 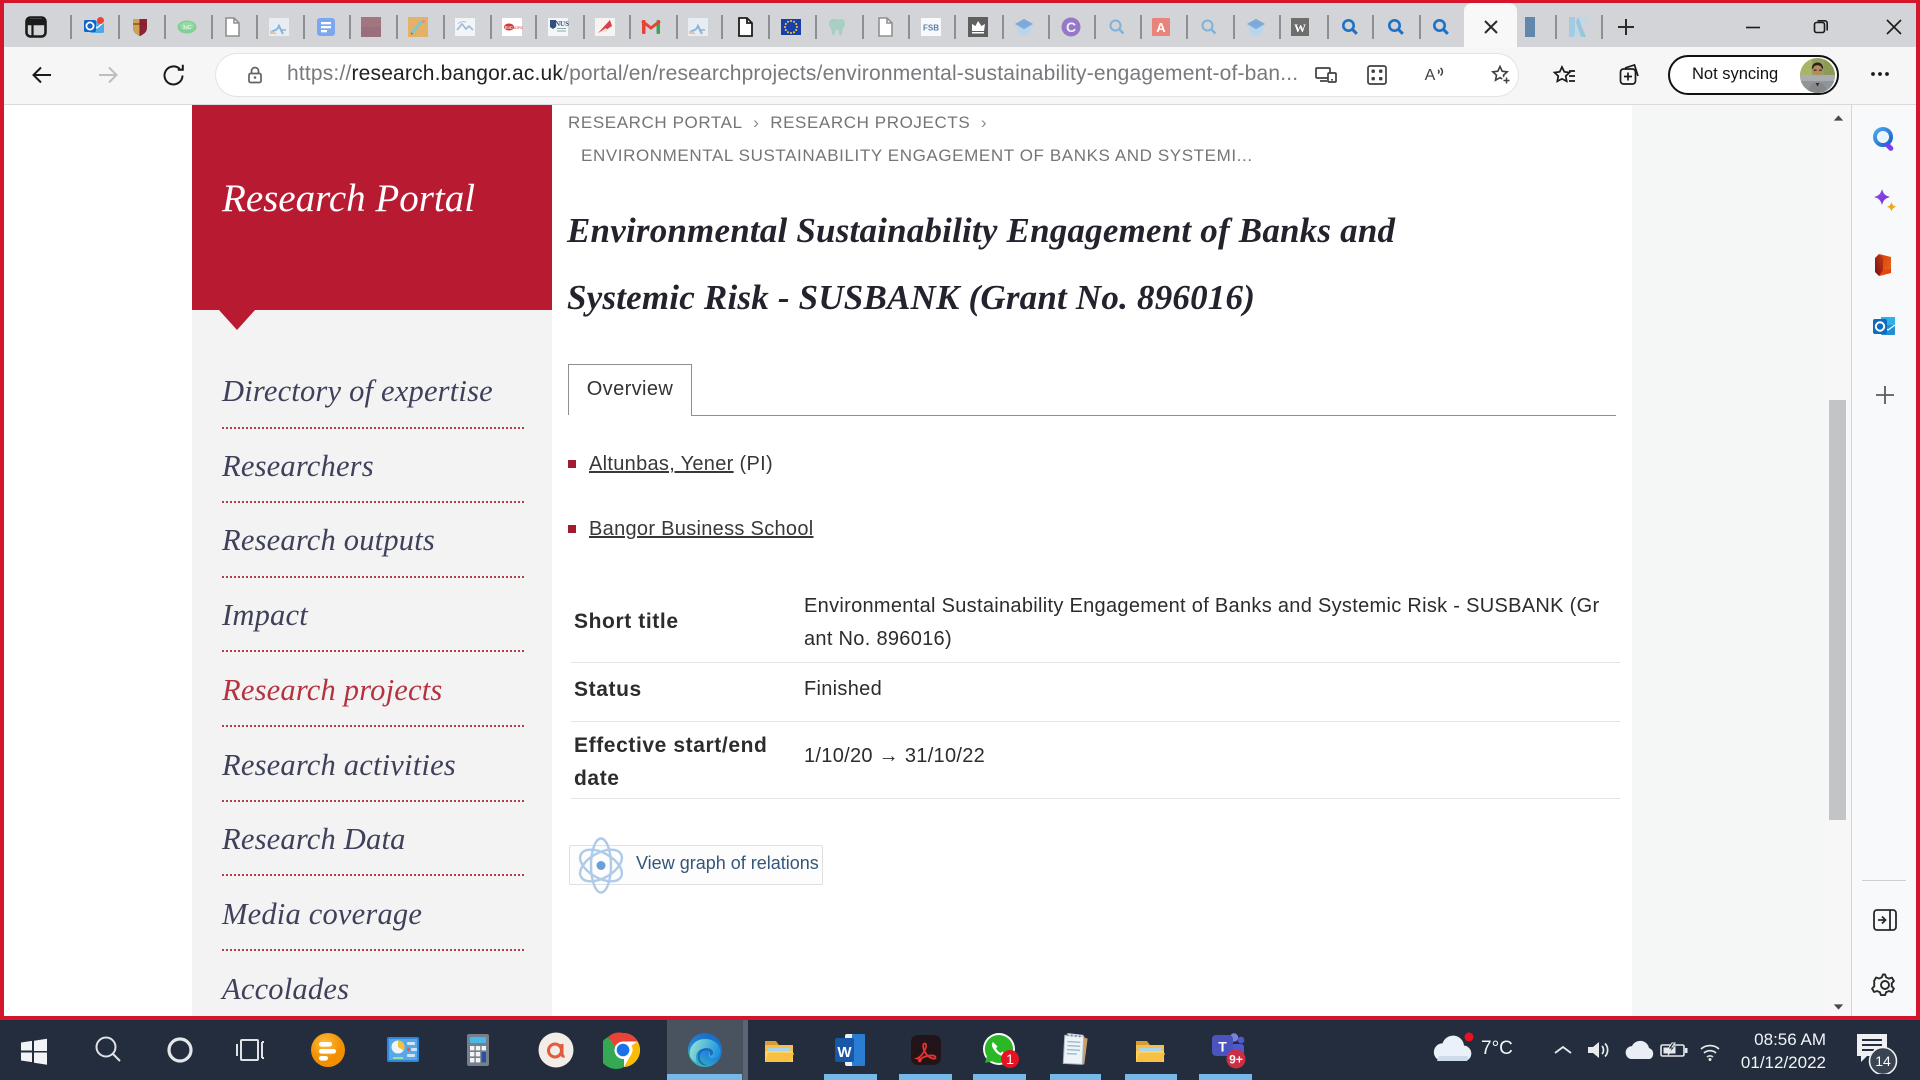 What do you see at coordinates (1236, 1060) in the screenshot?
I see `svg-text: 9+` at bounding box center [1236, 1060].